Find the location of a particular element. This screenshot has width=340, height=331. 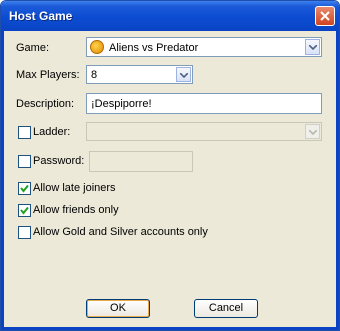

ok-button: OK is located at coordinates (118, 308).